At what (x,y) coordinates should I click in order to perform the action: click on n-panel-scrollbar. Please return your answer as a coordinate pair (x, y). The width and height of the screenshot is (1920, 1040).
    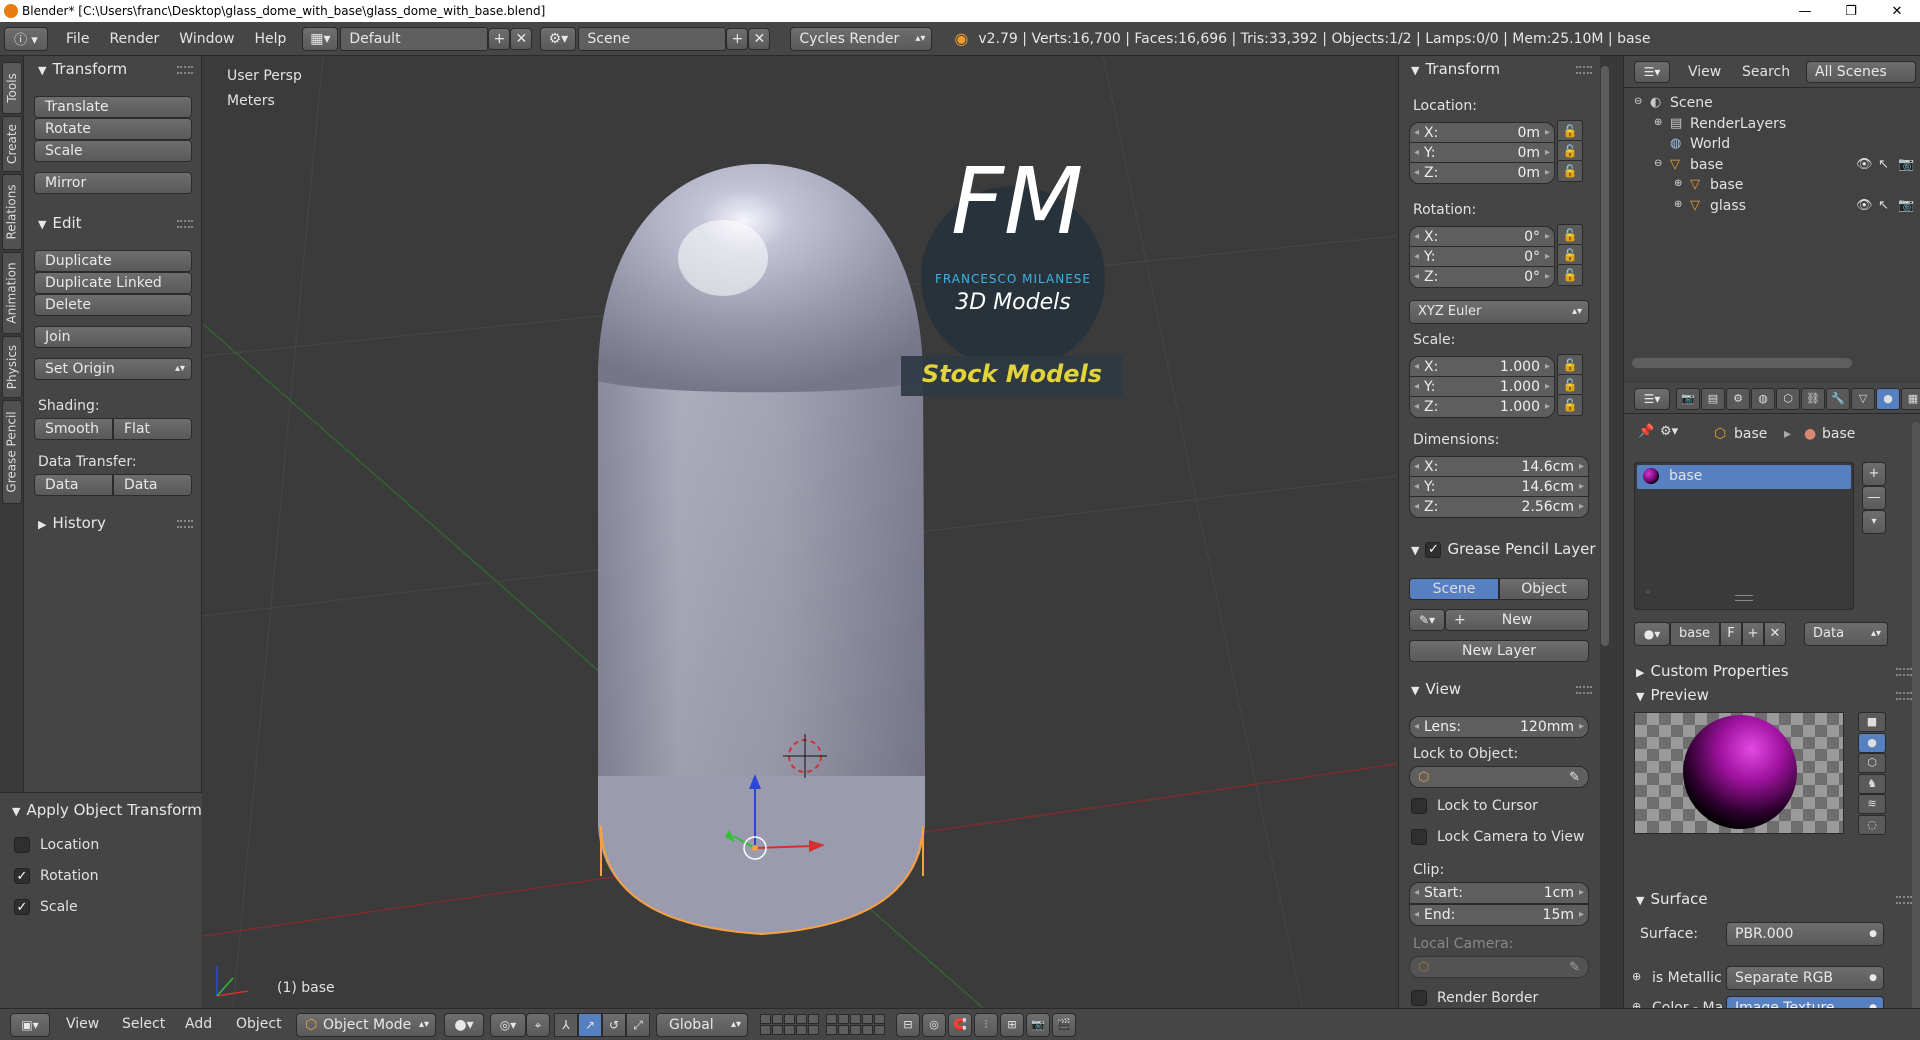
    Looking at the image, I should click on (1605, 356).